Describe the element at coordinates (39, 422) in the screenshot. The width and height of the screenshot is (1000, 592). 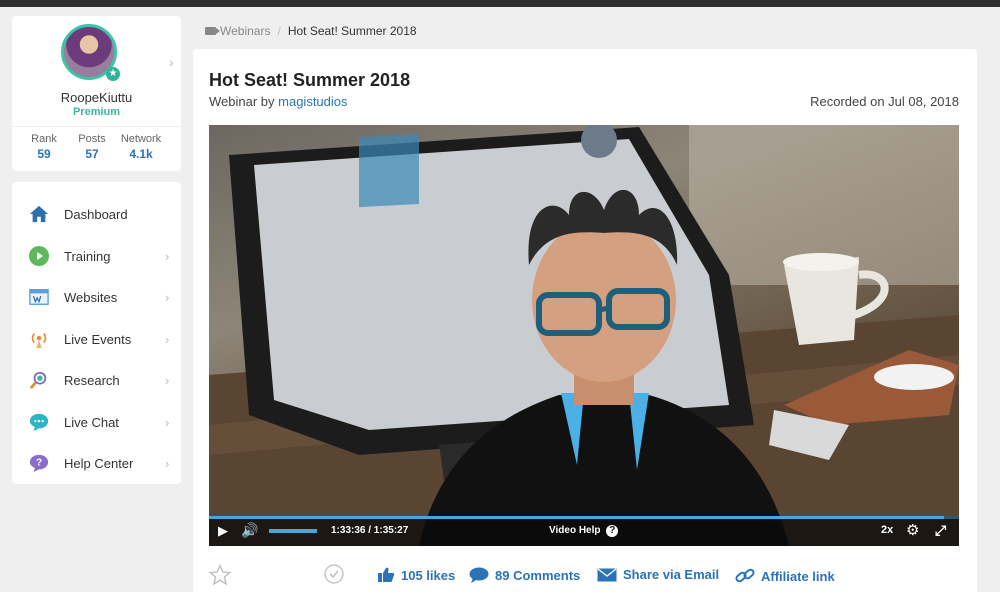
I see `chat-icon` at that location.